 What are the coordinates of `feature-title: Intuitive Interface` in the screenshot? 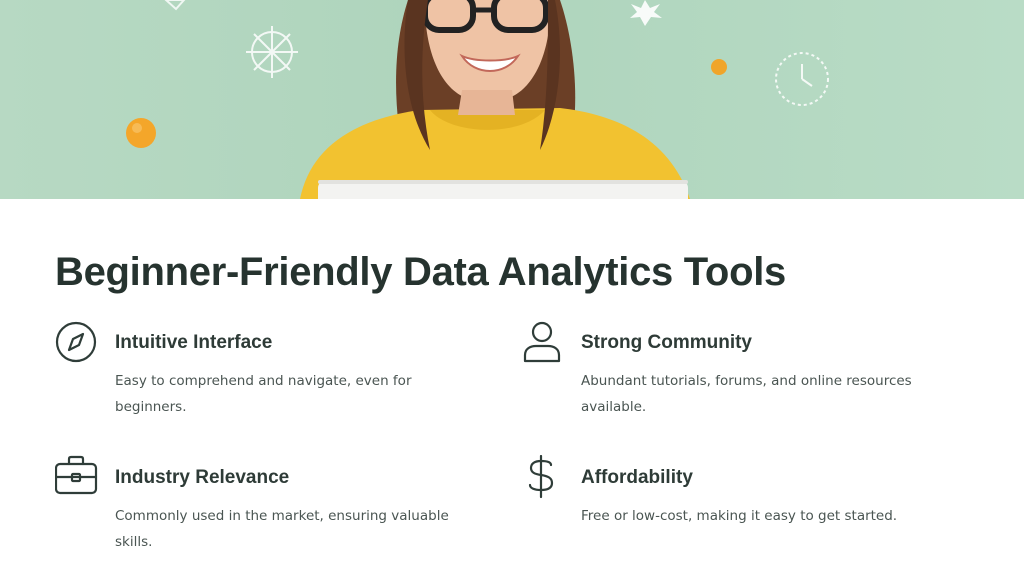 It's located at (194, 342).